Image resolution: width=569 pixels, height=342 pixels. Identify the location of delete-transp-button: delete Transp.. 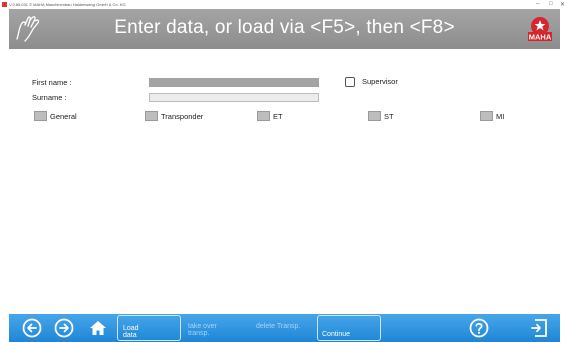
(278, 327).